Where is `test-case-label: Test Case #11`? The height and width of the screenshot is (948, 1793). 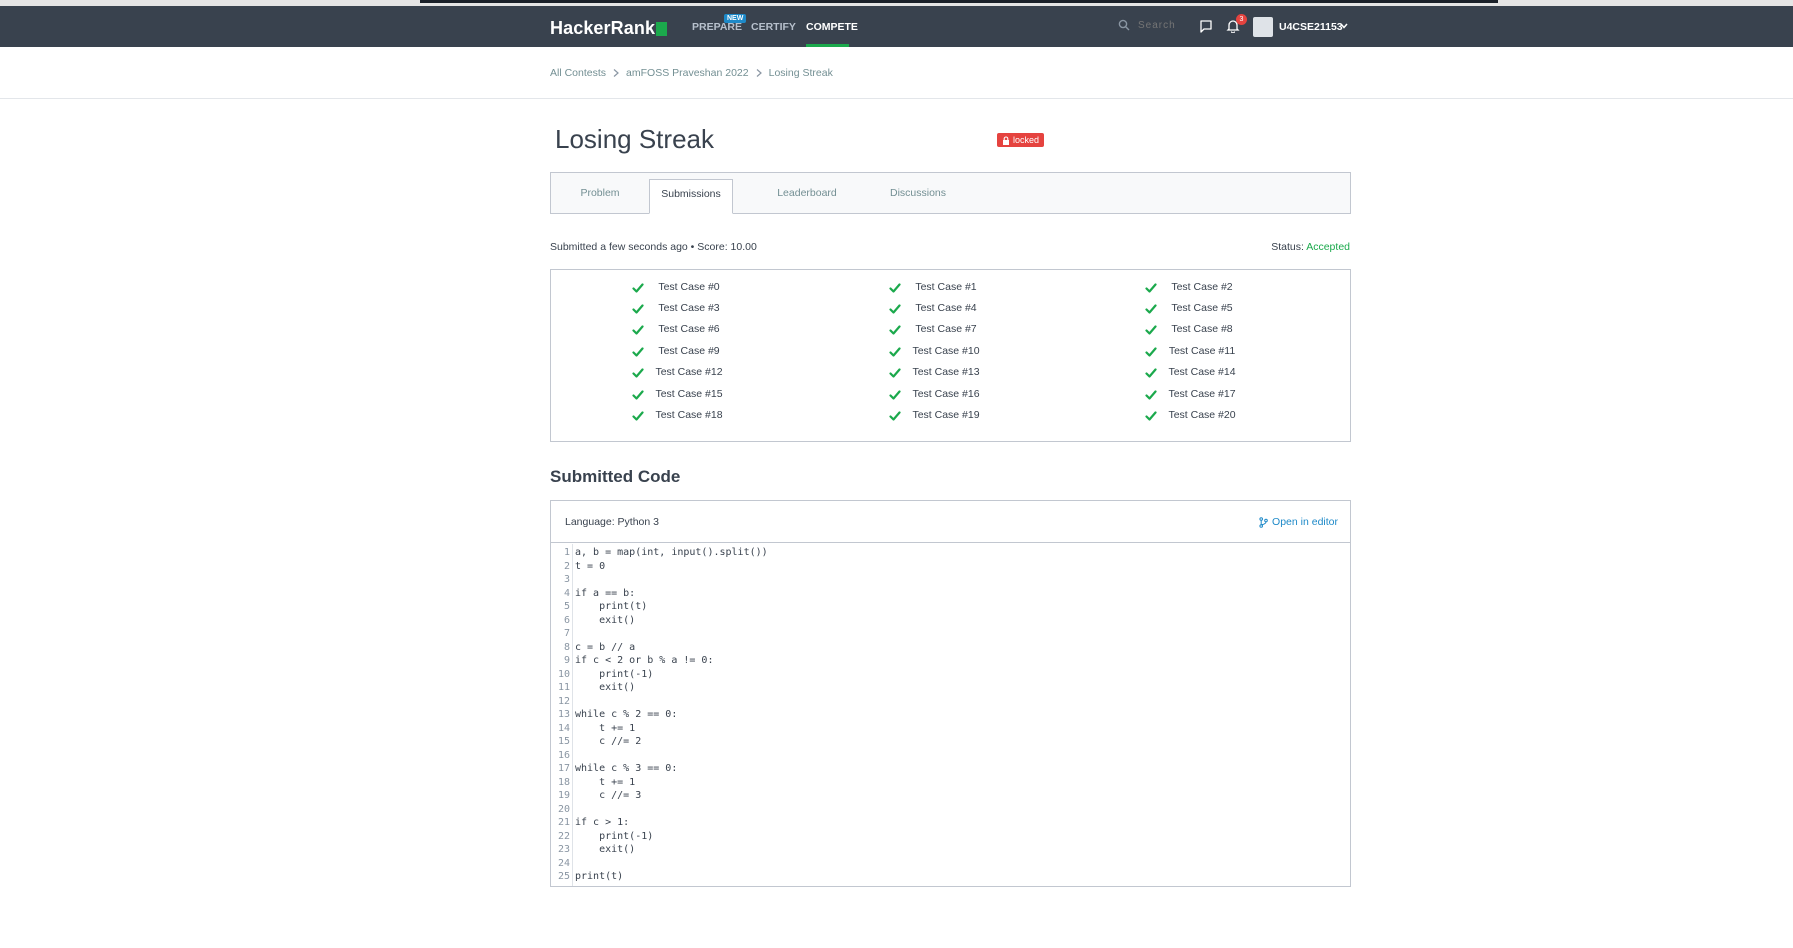
test-case-label: Test Case #11 is located at coordinates (1202, 351).